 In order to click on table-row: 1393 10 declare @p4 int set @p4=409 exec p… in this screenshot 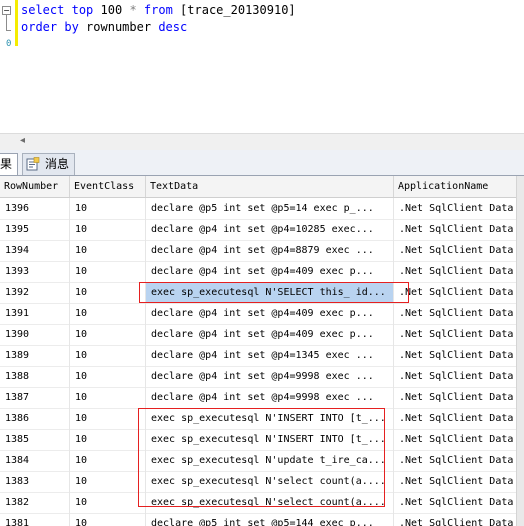, I will do `click(262, 272)`.